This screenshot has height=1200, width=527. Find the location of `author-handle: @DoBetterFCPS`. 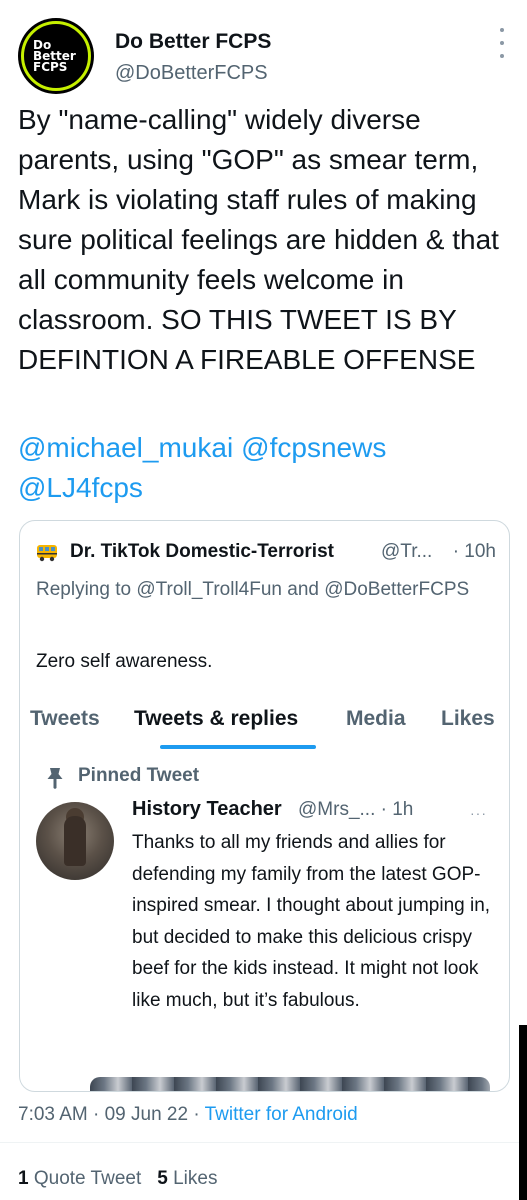

author-handle: @DoBetterFCPS is located at coordinates (191, 73).